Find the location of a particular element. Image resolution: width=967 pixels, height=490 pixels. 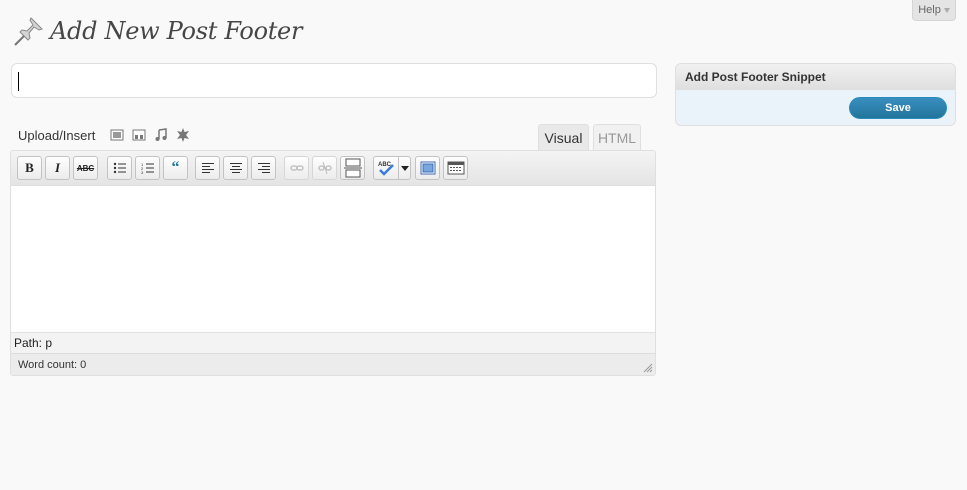

italic-button: I is located at coordinates (57, 168).